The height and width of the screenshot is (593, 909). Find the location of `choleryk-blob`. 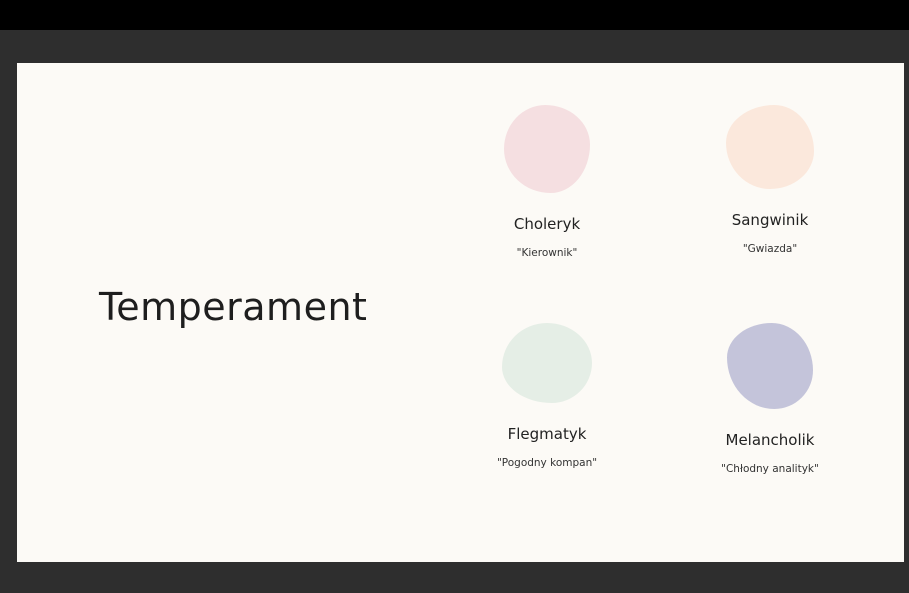

choleryk-blob is located at coordinates (547, 149).